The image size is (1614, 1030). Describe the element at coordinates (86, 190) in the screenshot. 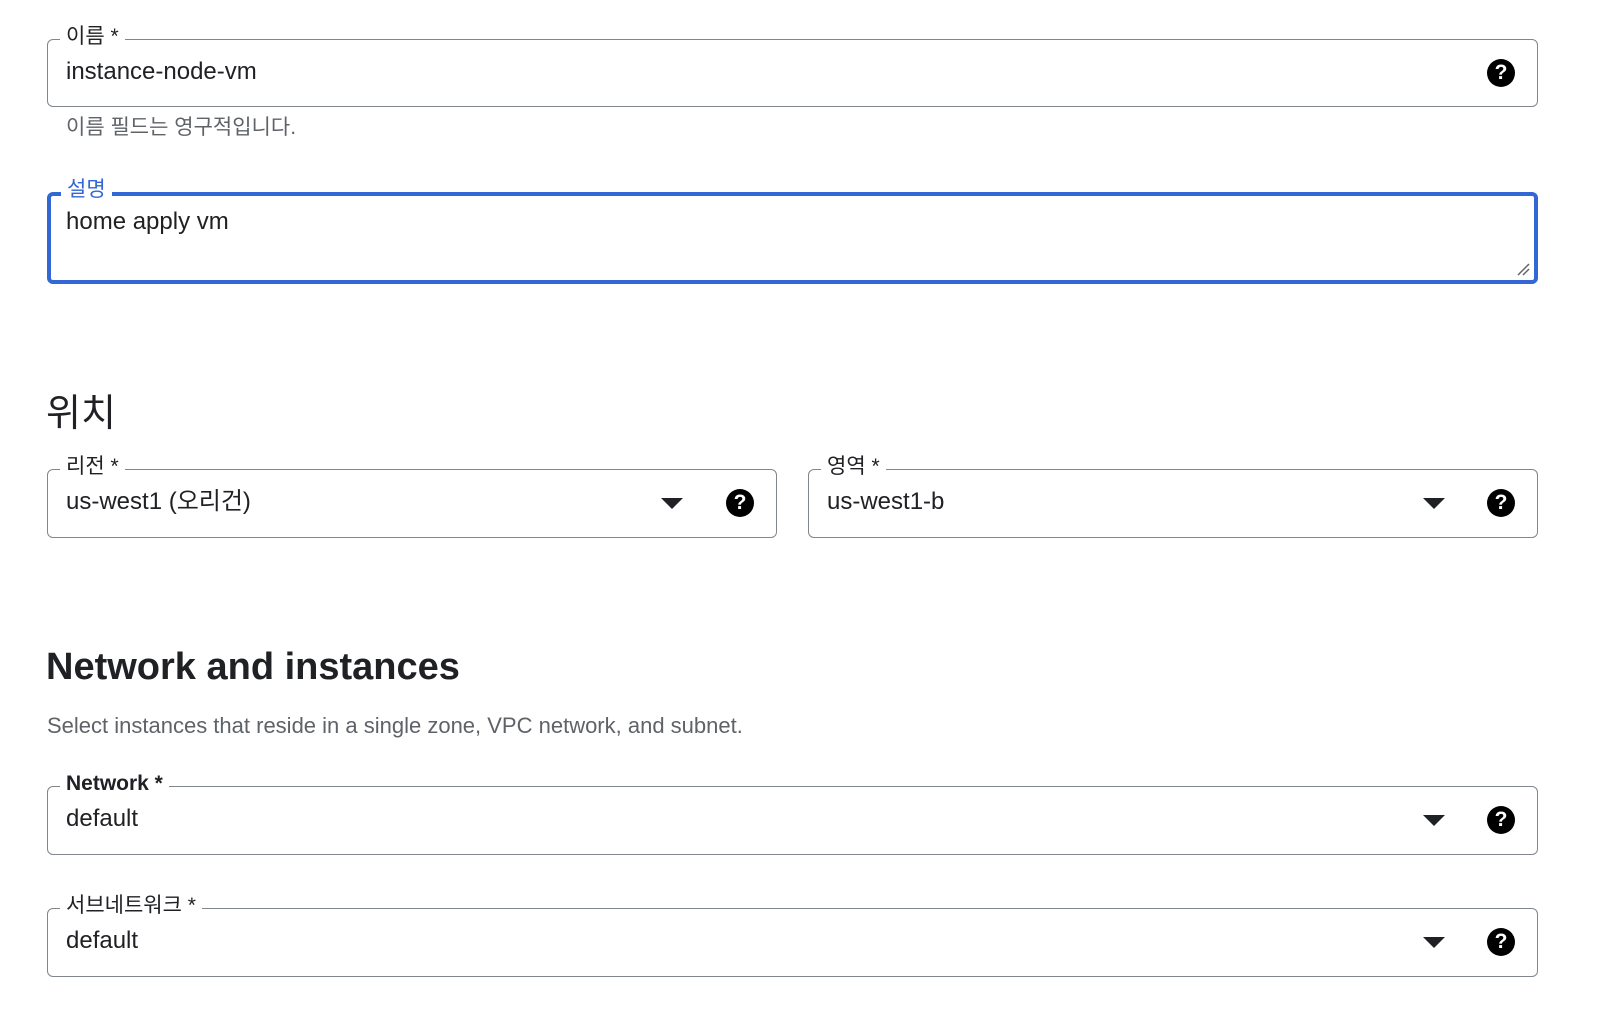

I see `description-field-label: 설명` at that location.